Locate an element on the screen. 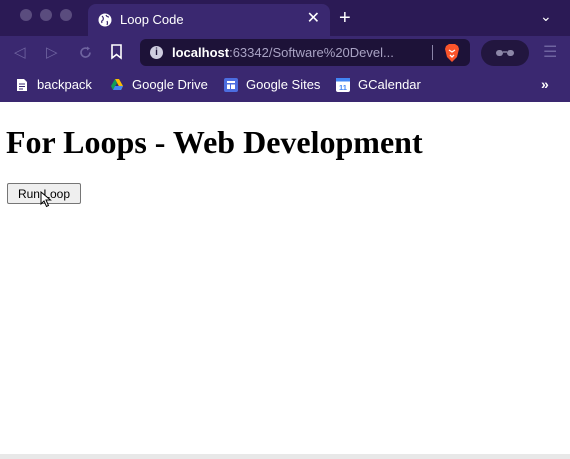 The width and height of the screenshot is (570, 459). site-info-icon: i is located at coordinates (156, 52).